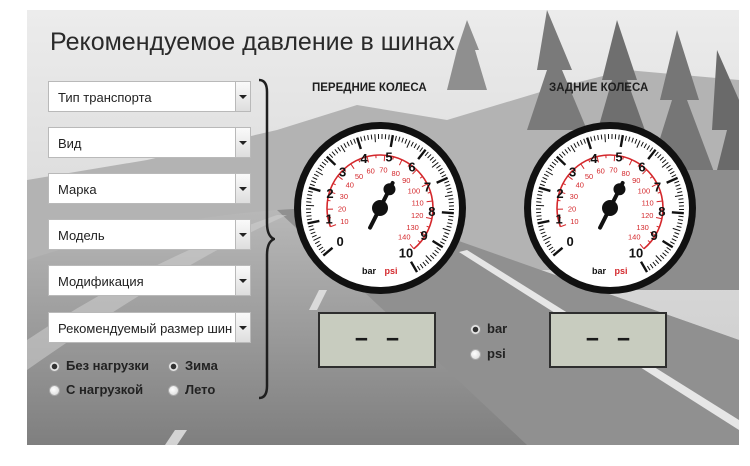 This screenshot has width=750, height=466. Describe the element at coordinates (200, 389) in the screenshot. I see `radio-summer-label: Лето` at that location.